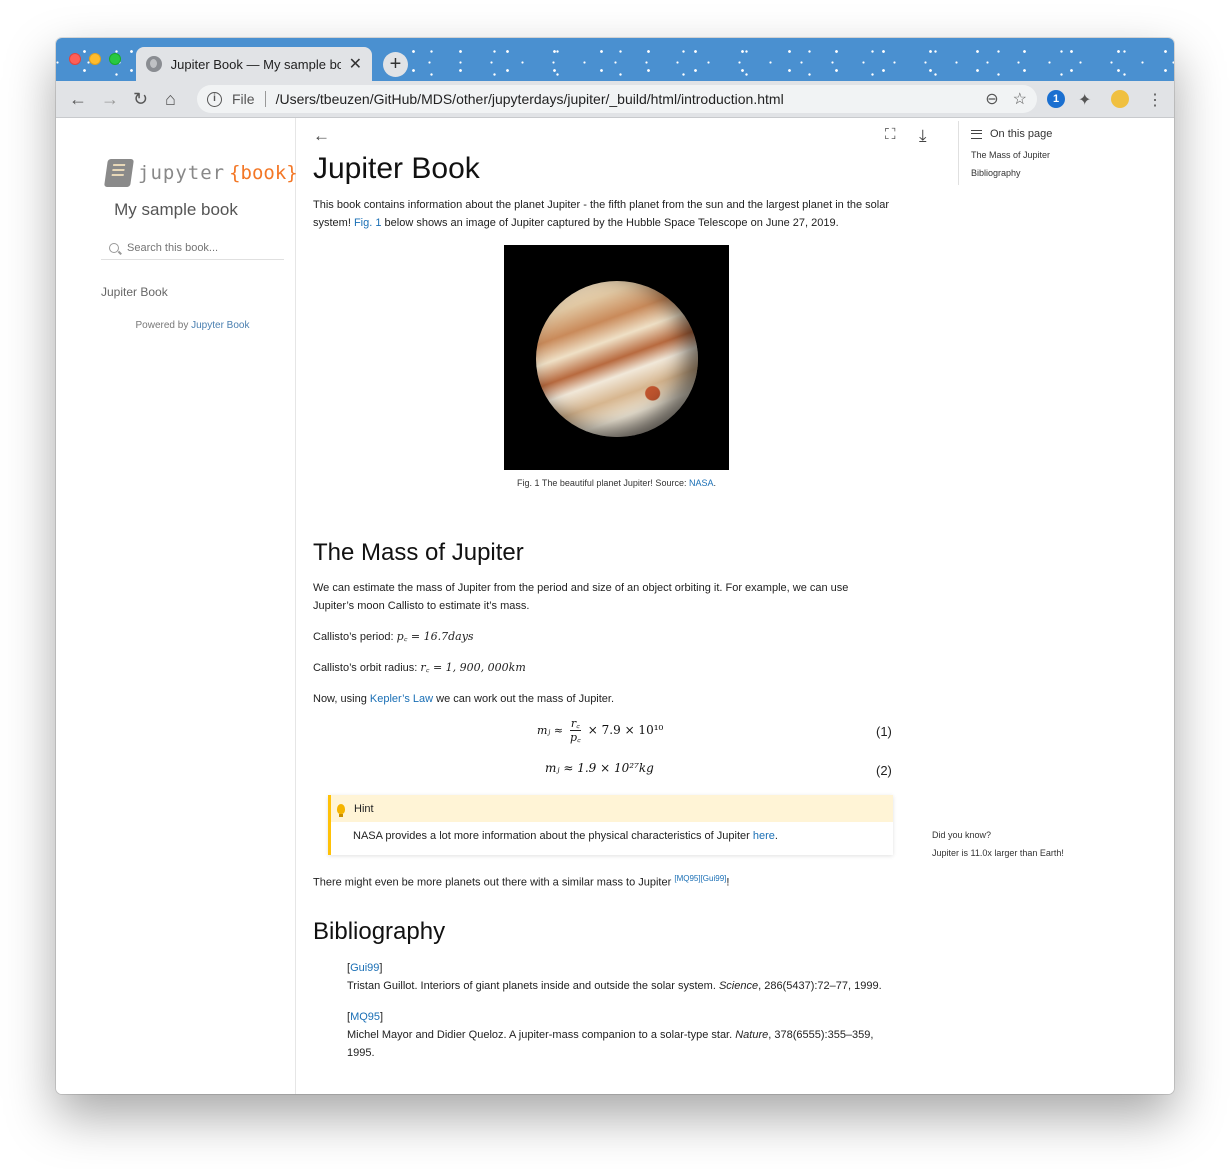  What do you see at coordinates (1155, 100) in the screenshot?
I see `more-menu-icon: ⋮` at bounding box center [1155, 100].